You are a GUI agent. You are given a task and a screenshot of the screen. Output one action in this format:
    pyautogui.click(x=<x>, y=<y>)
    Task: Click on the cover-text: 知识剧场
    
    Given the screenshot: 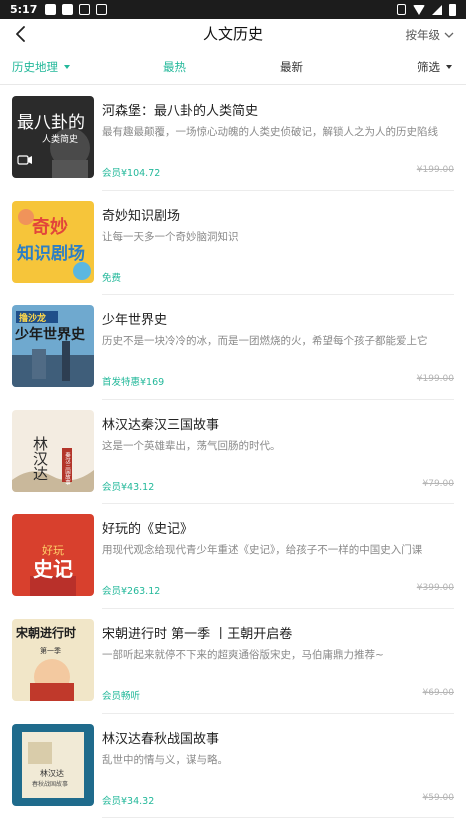 What is the action you would take?
    pyautogui.click(x=50, y=253)
    